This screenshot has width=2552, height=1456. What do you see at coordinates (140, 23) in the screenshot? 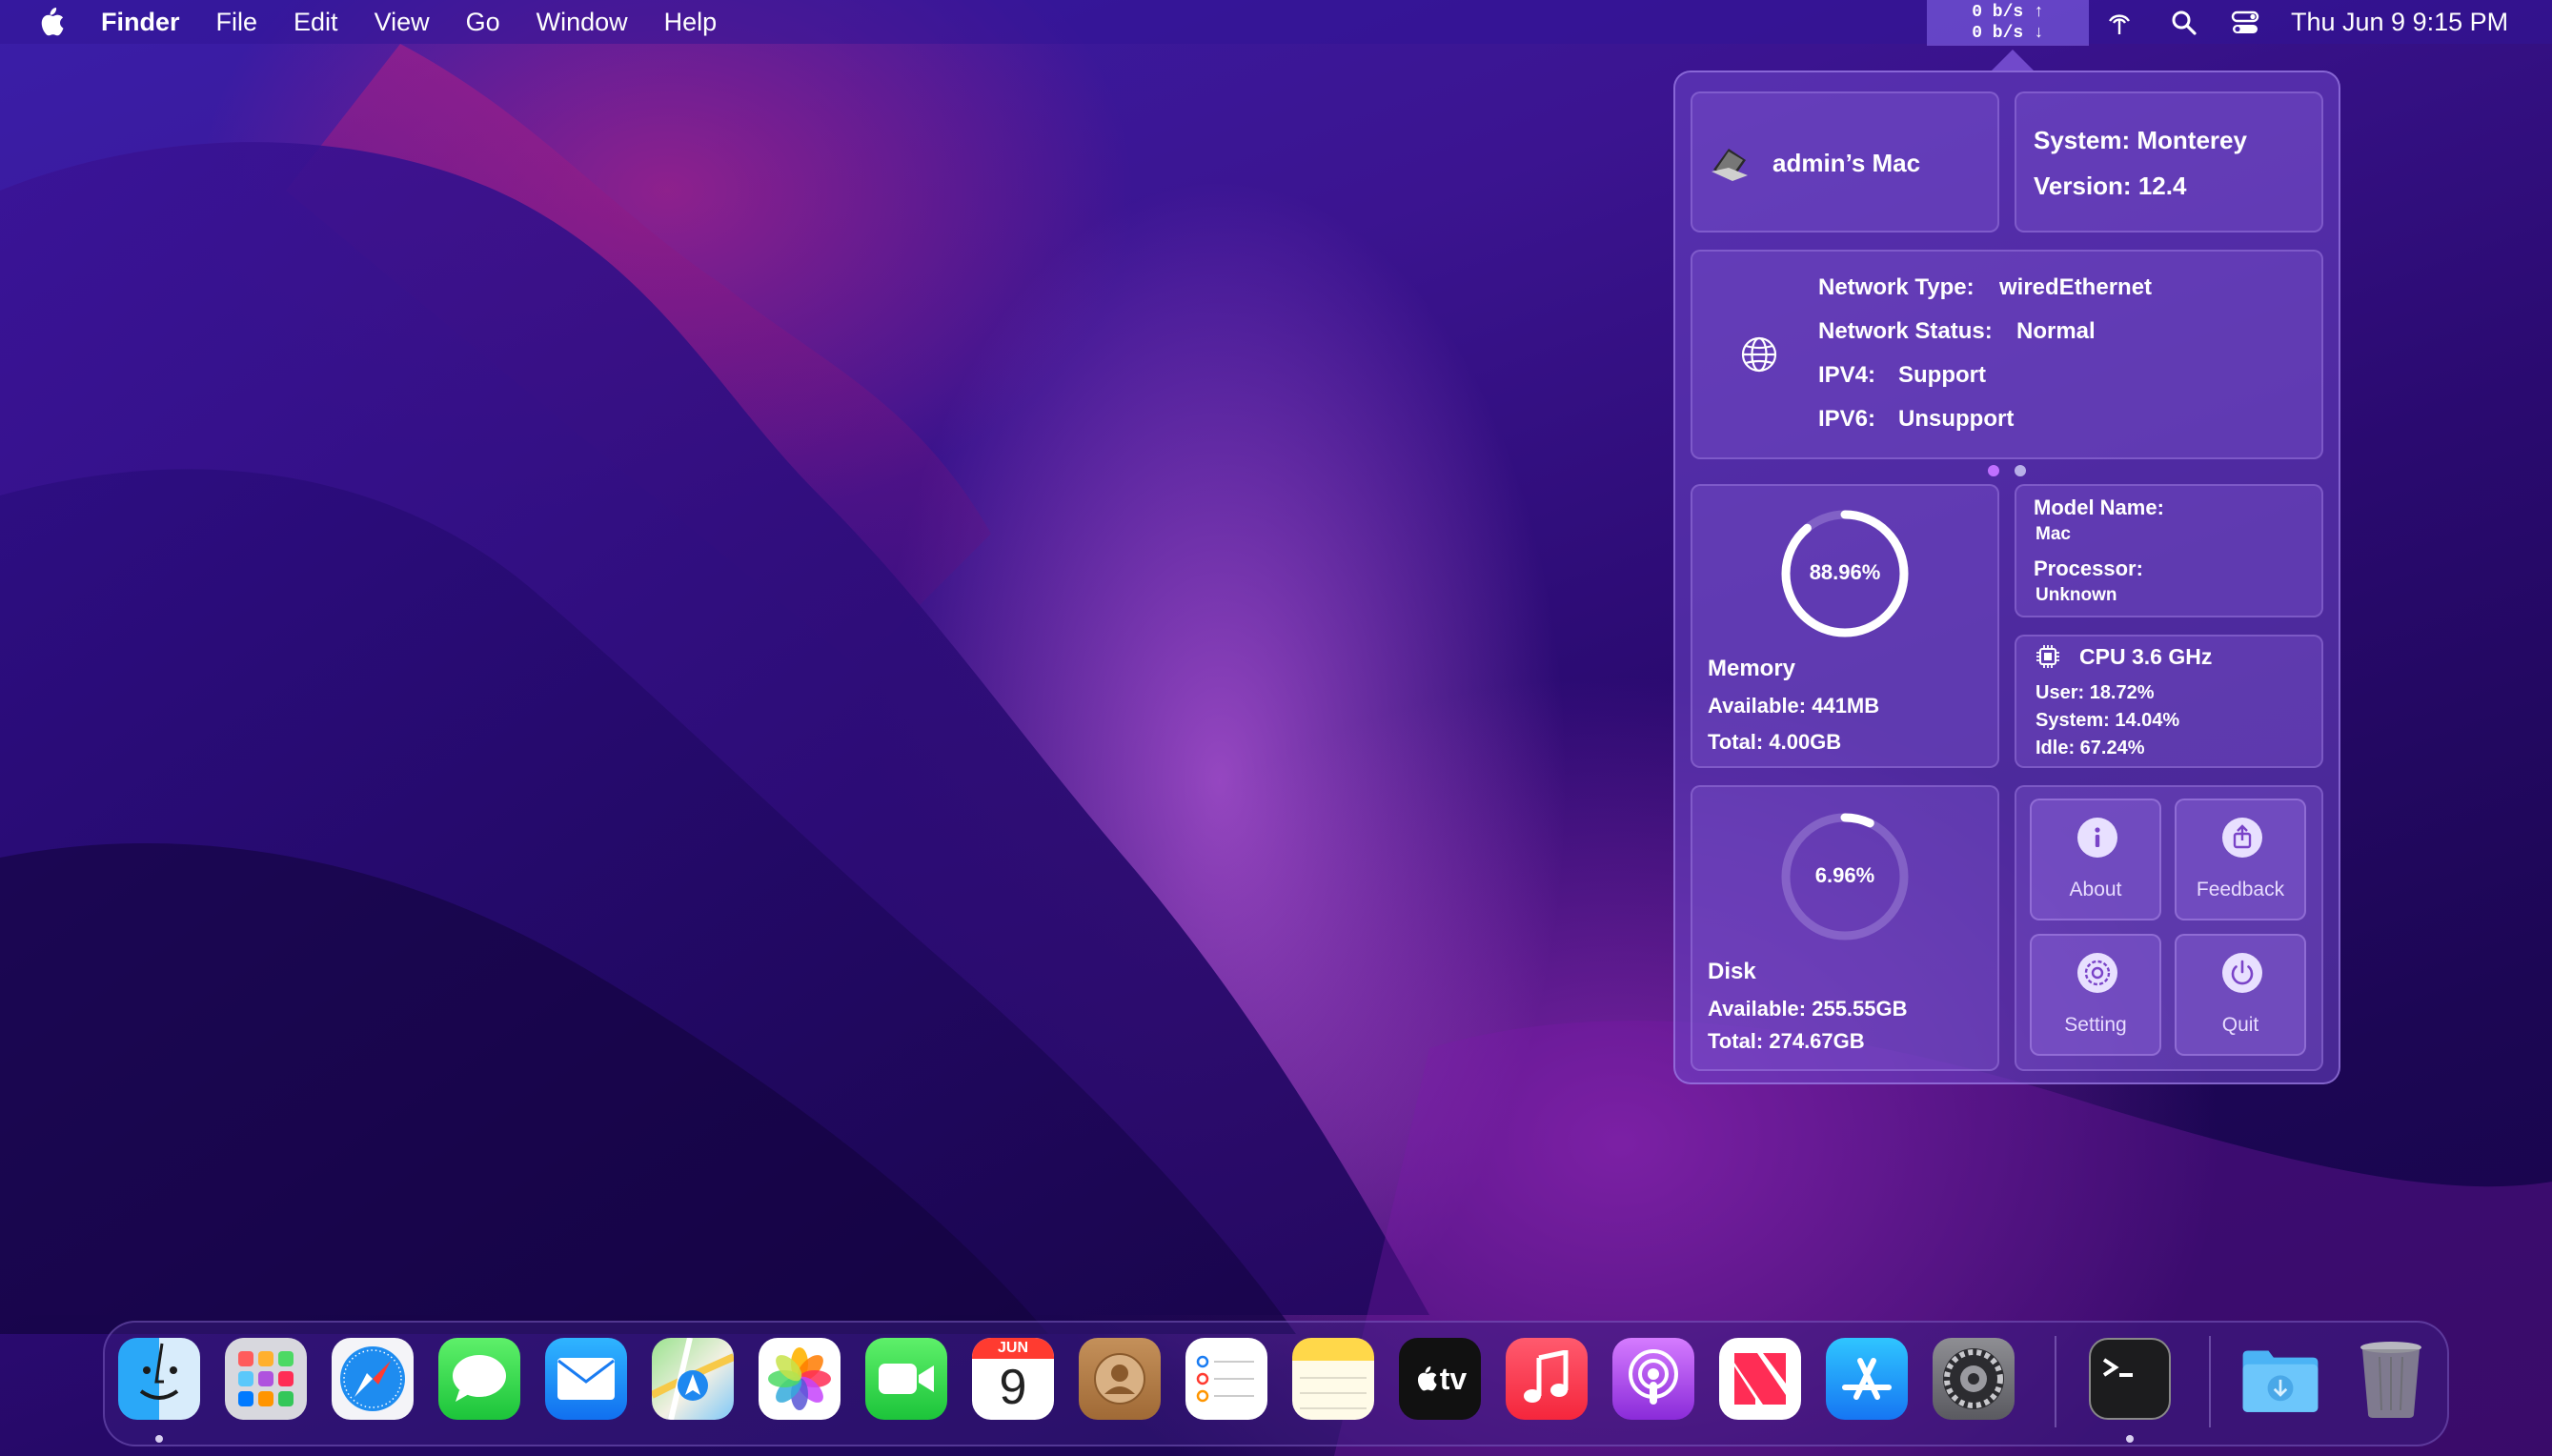
I see `app-menu-finder: Finder` at bounding box center [140, 23].